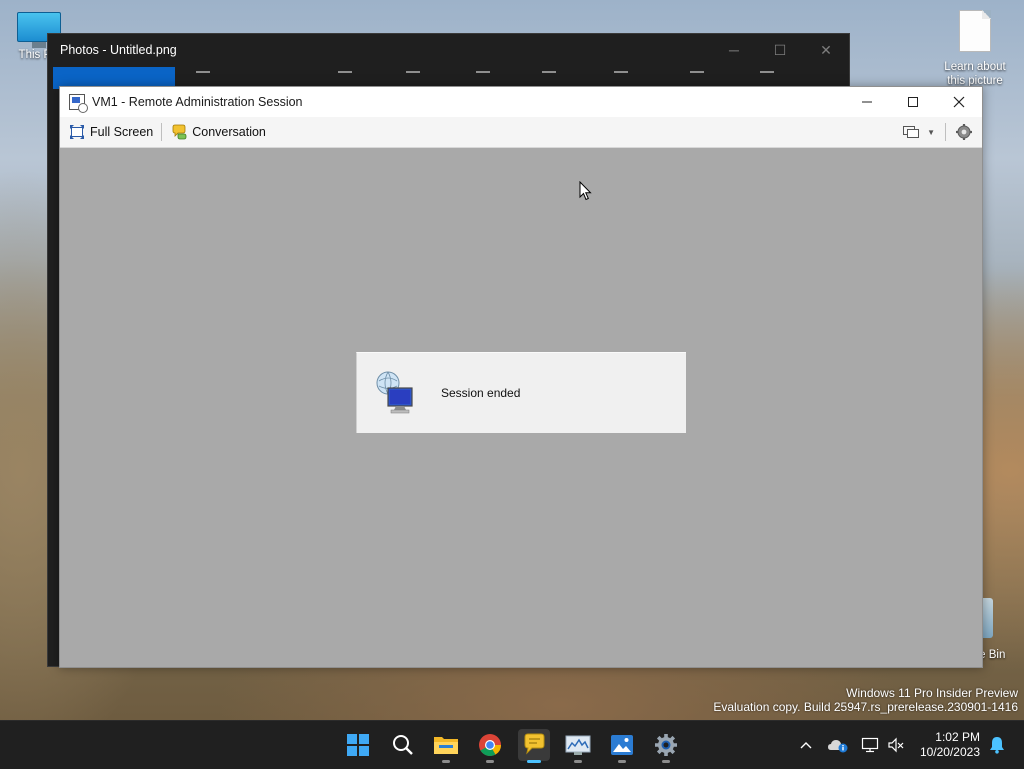  I want to click on taskbar: 1:02 PM 10/20/2023, so click(512, 744).